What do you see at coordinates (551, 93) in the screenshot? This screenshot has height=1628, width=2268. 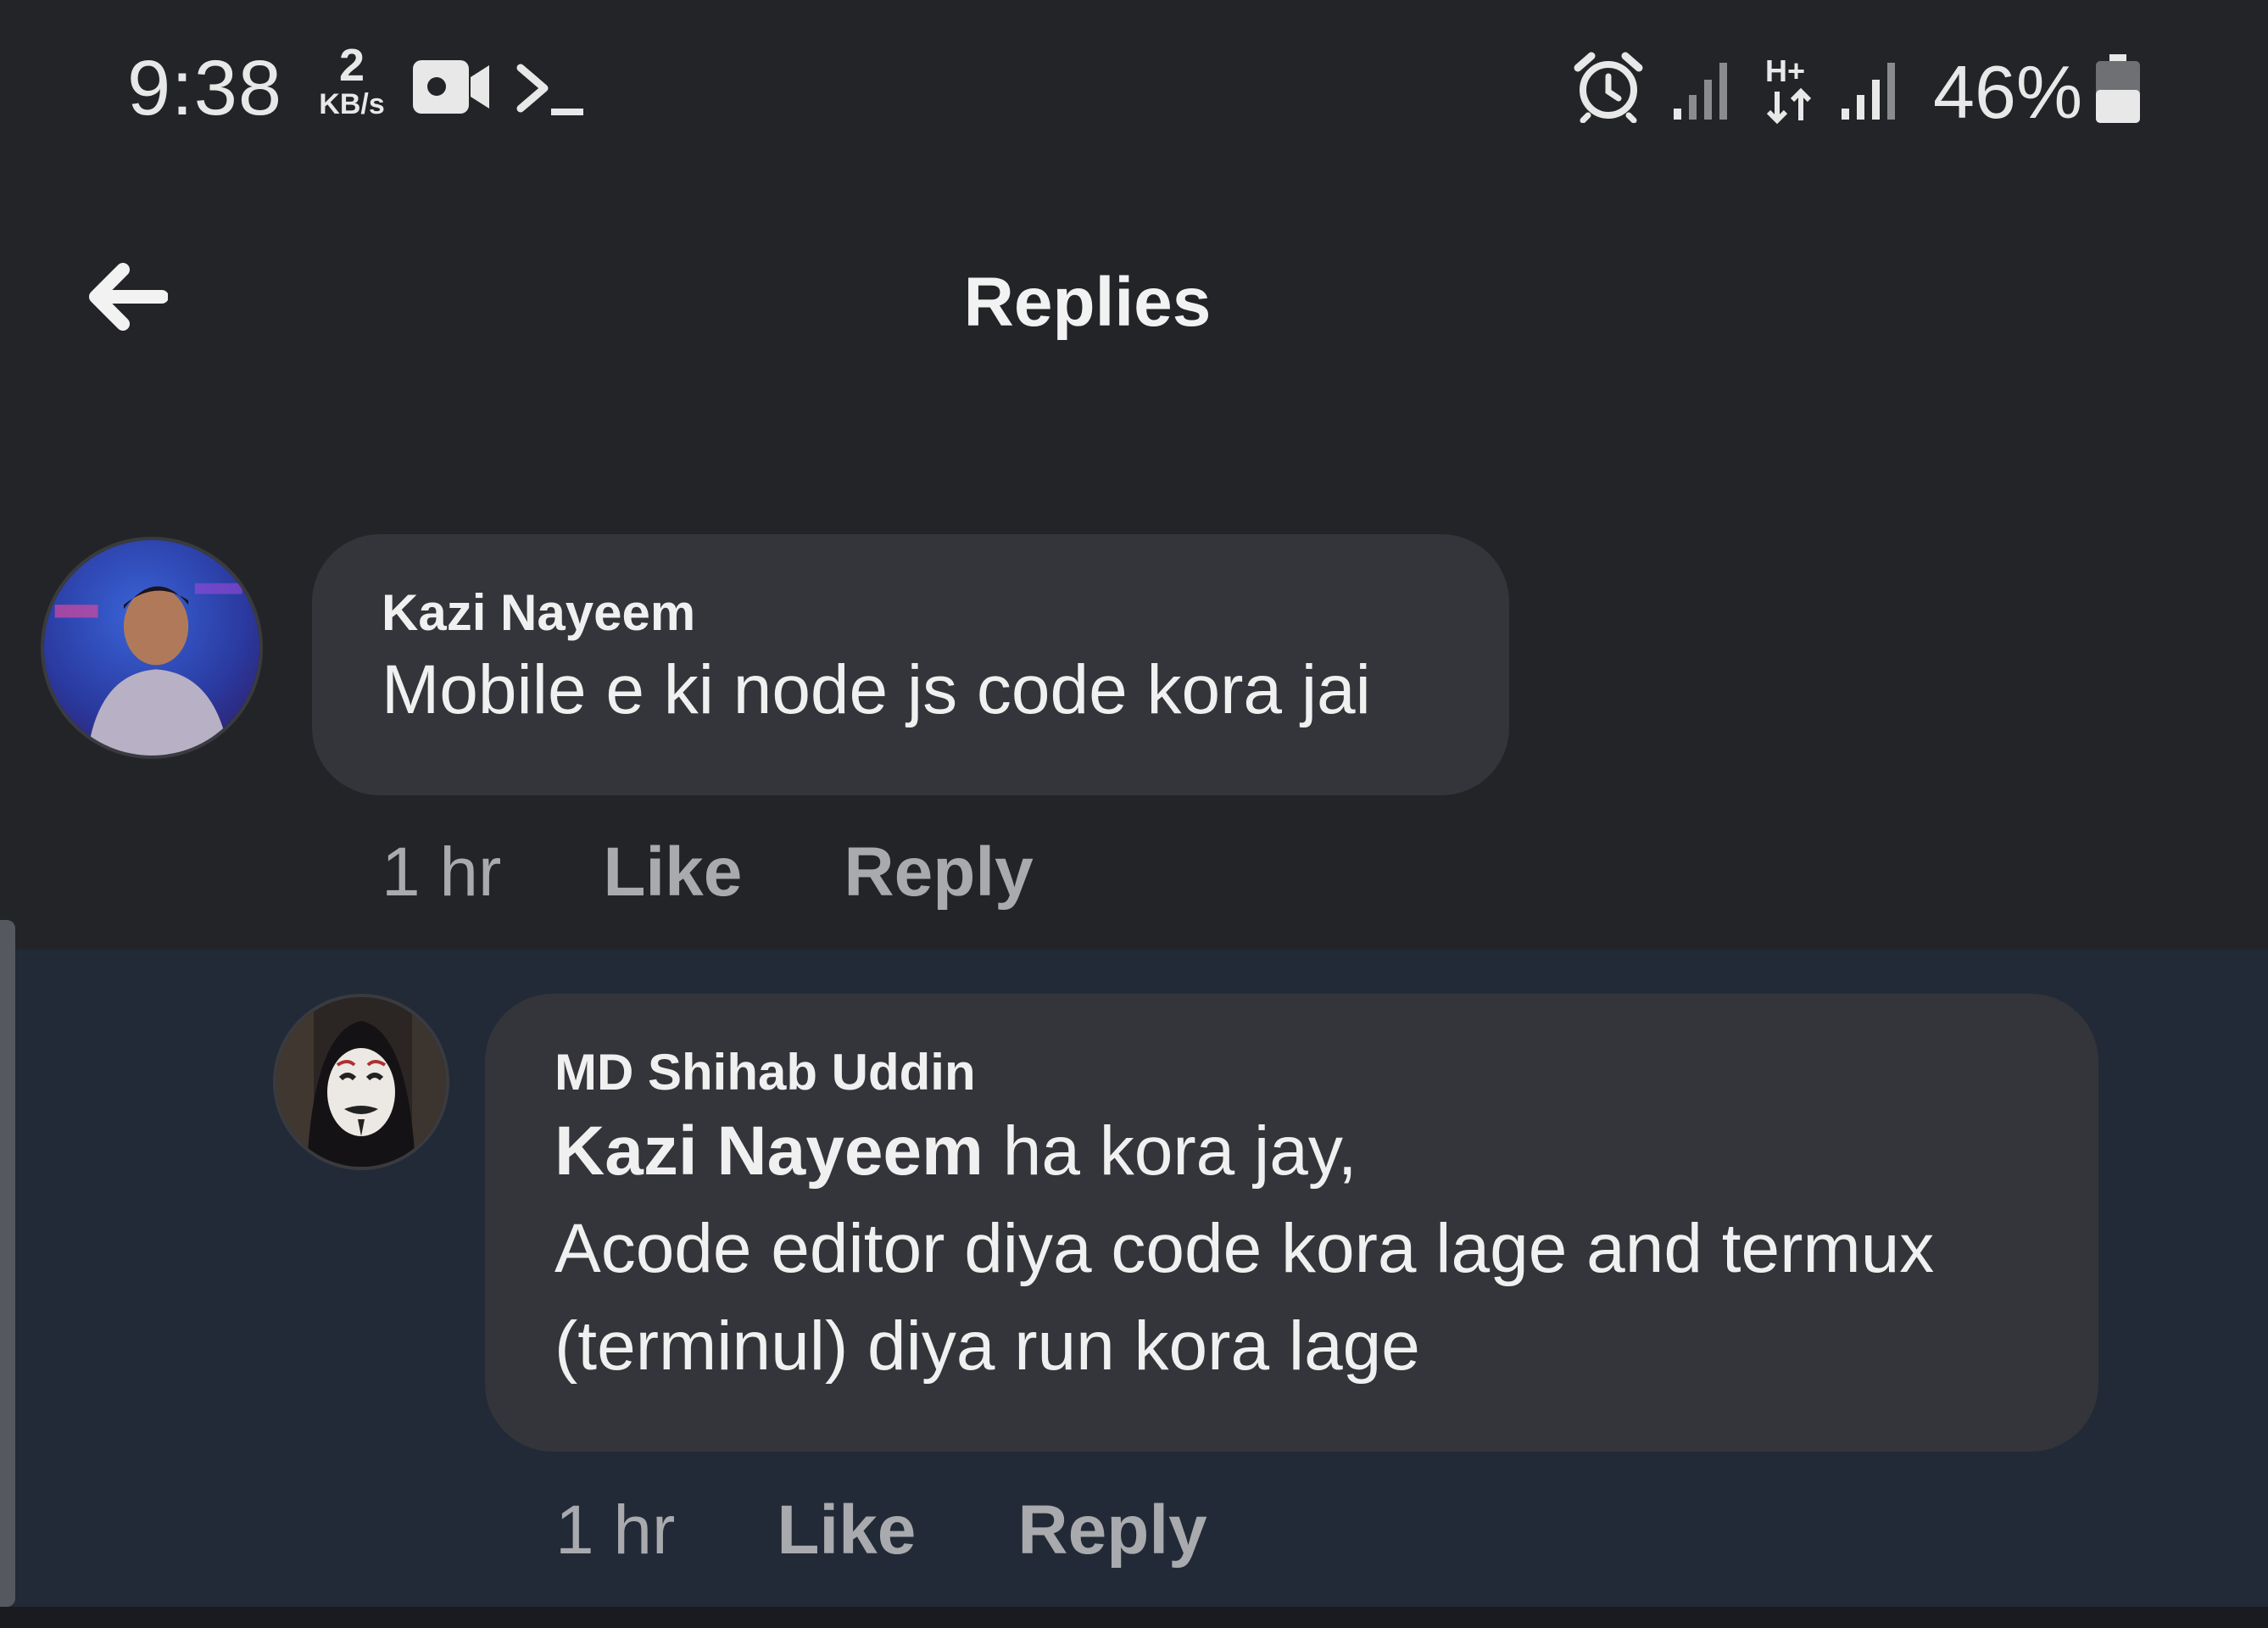 I see `terminal-icon` at bounding box center [551, 93].